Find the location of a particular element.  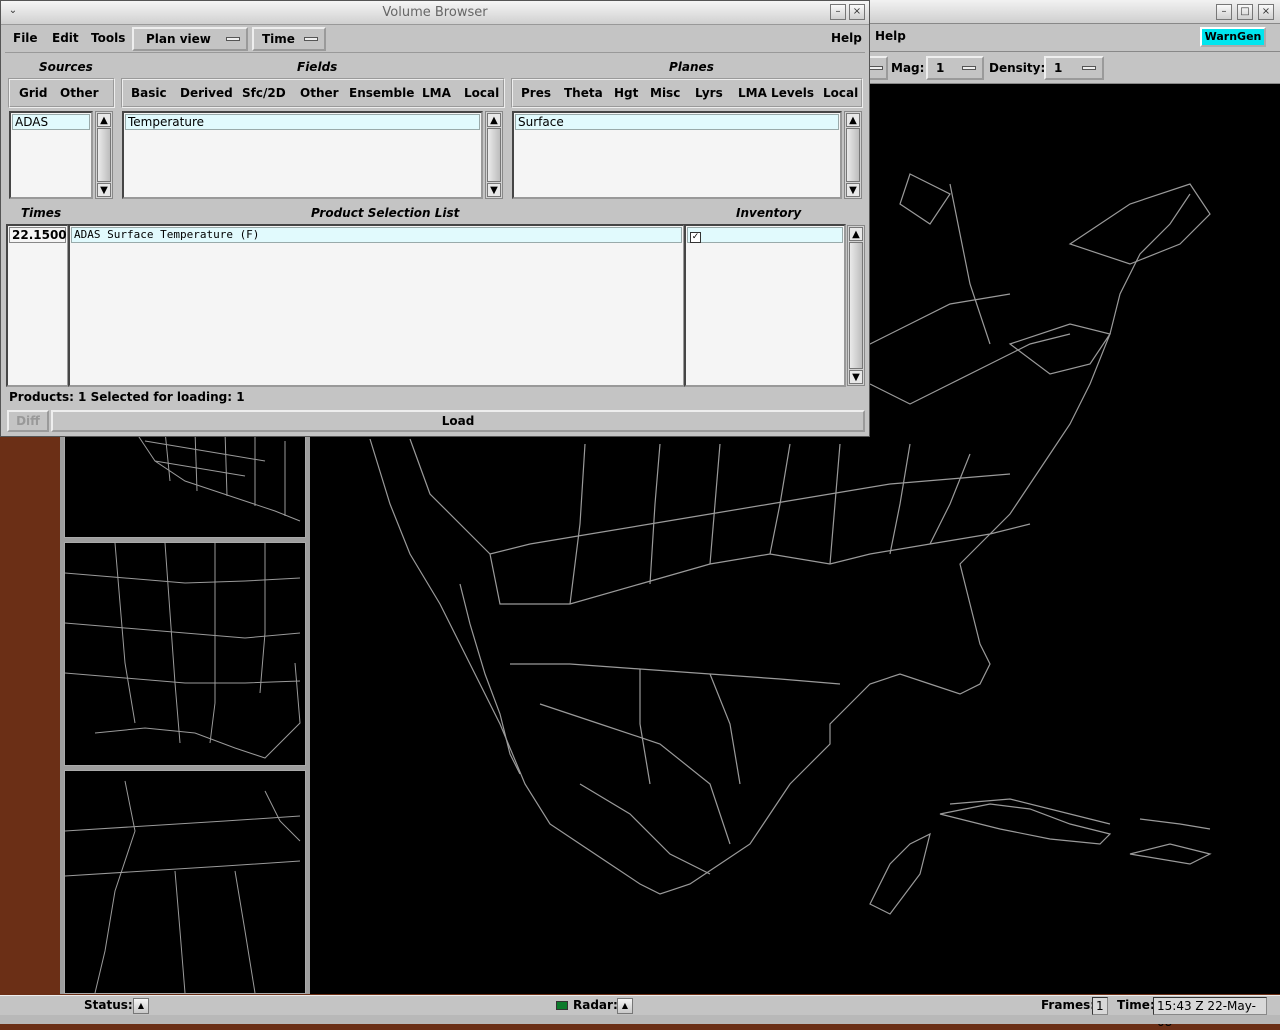

inventory-list: ✓ is located at coordinates (765, 305).